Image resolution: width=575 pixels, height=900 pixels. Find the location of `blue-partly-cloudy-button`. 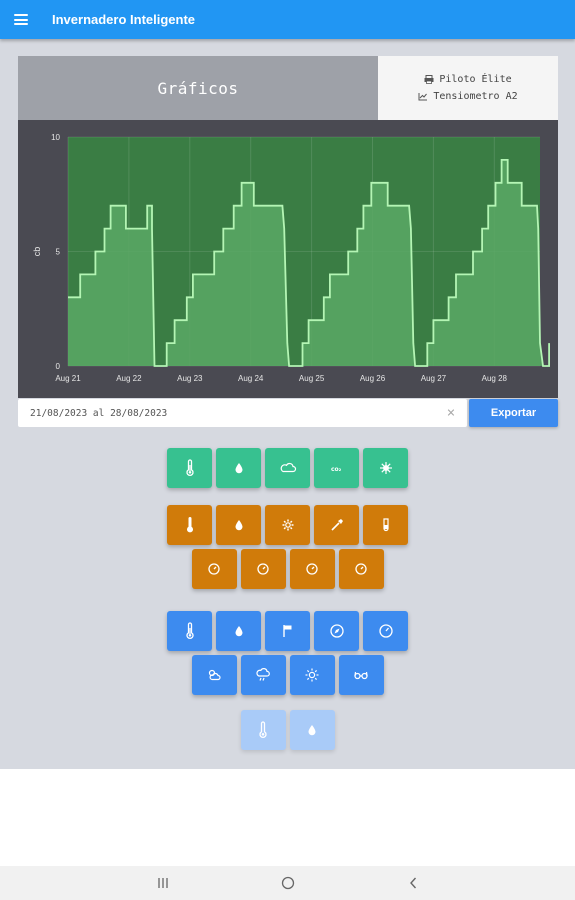

blue-partly-cloudy-button is located at coordinates (214, 675).